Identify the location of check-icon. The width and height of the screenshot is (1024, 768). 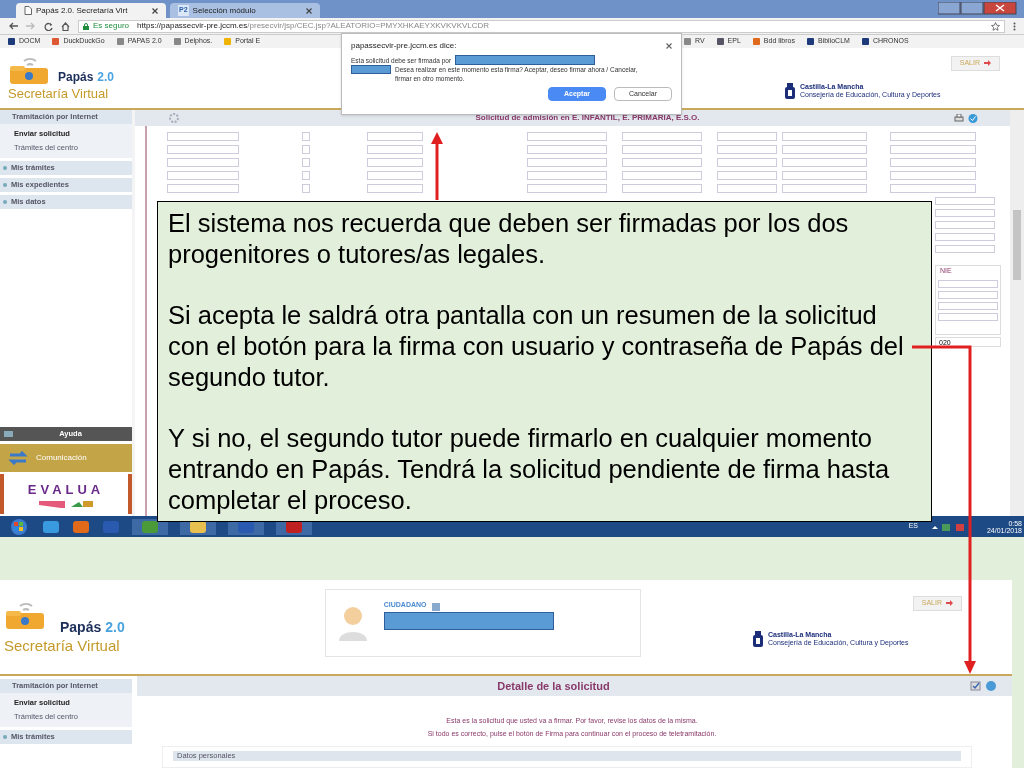
(973, 118).